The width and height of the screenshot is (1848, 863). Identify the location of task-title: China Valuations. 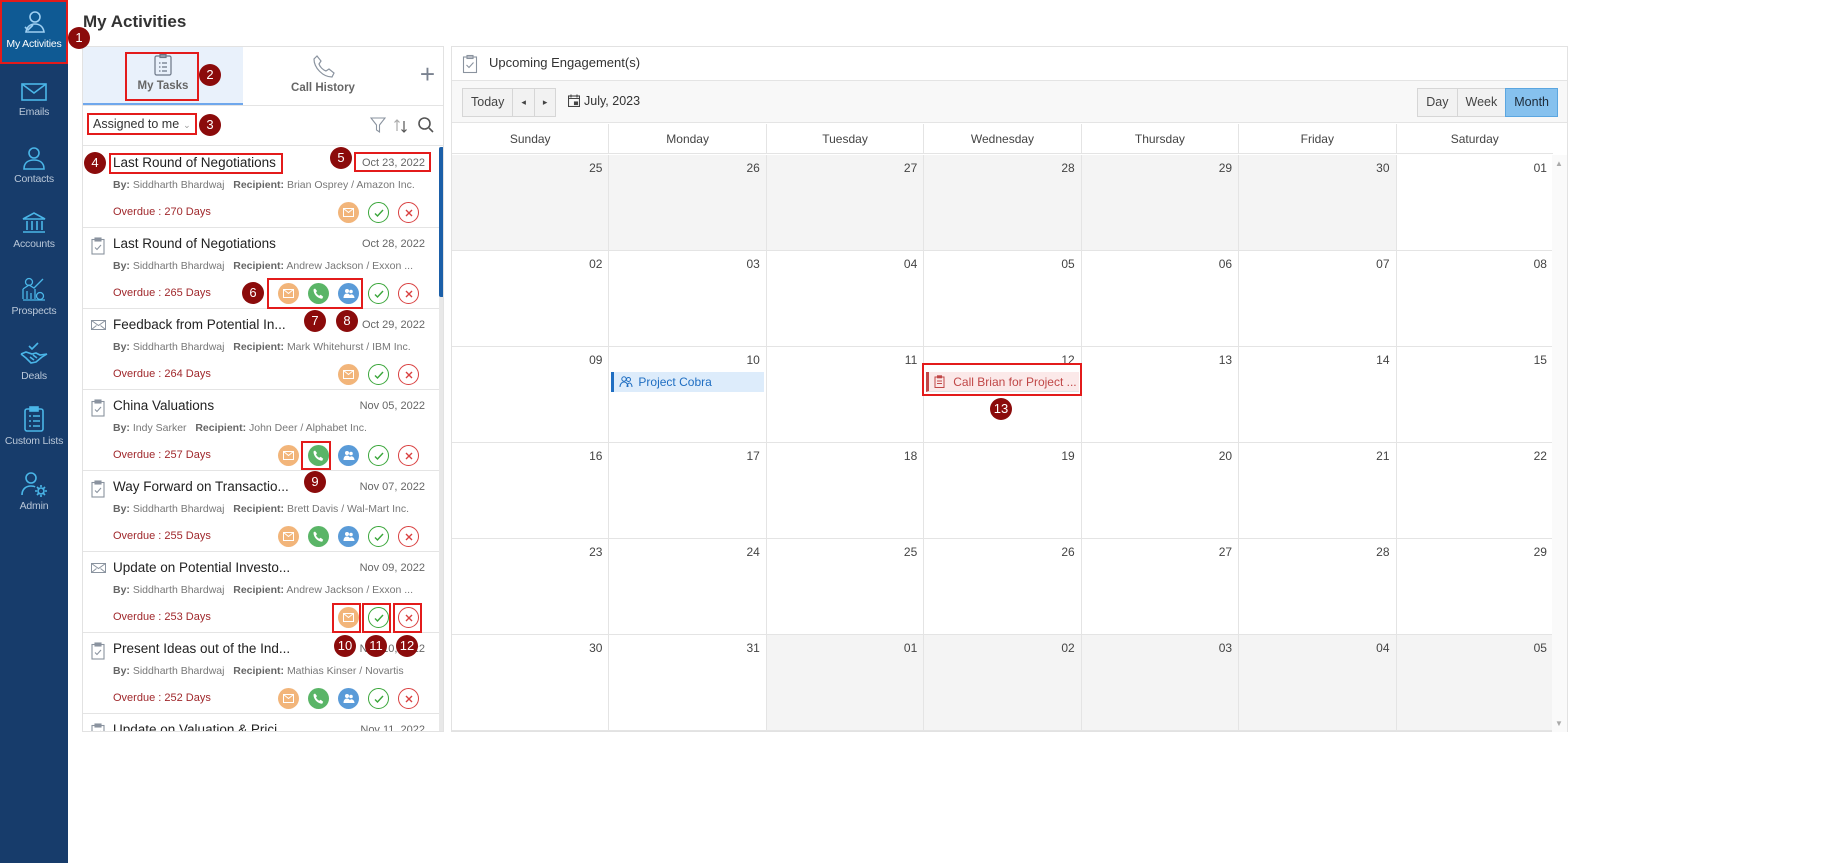
(163, 405).